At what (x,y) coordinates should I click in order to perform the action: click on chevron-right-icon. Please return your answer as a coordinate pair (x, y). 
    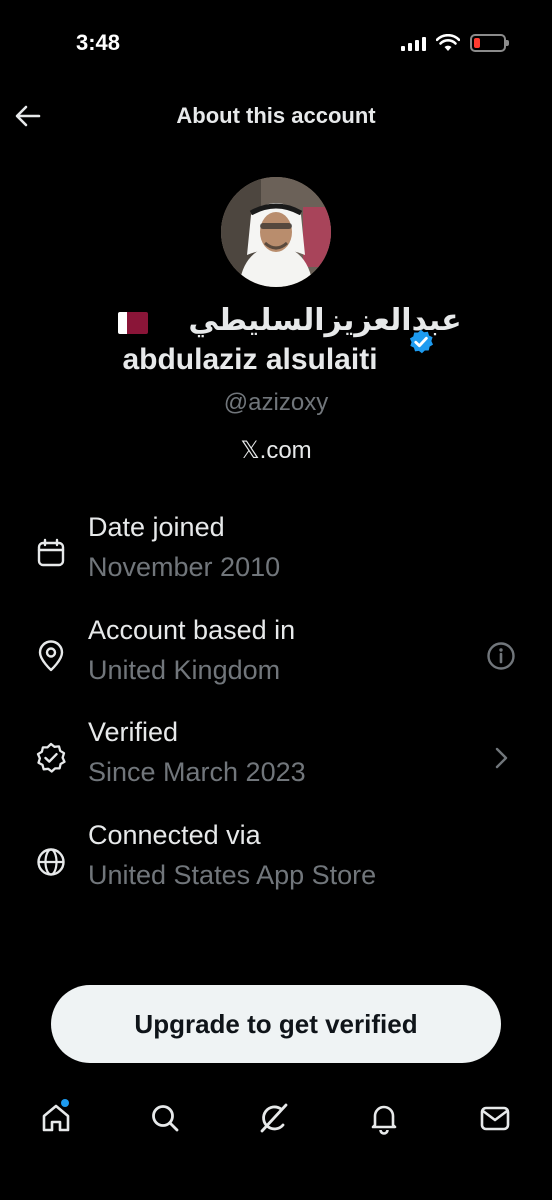
    Looking at the image, I should click on (501, 758).